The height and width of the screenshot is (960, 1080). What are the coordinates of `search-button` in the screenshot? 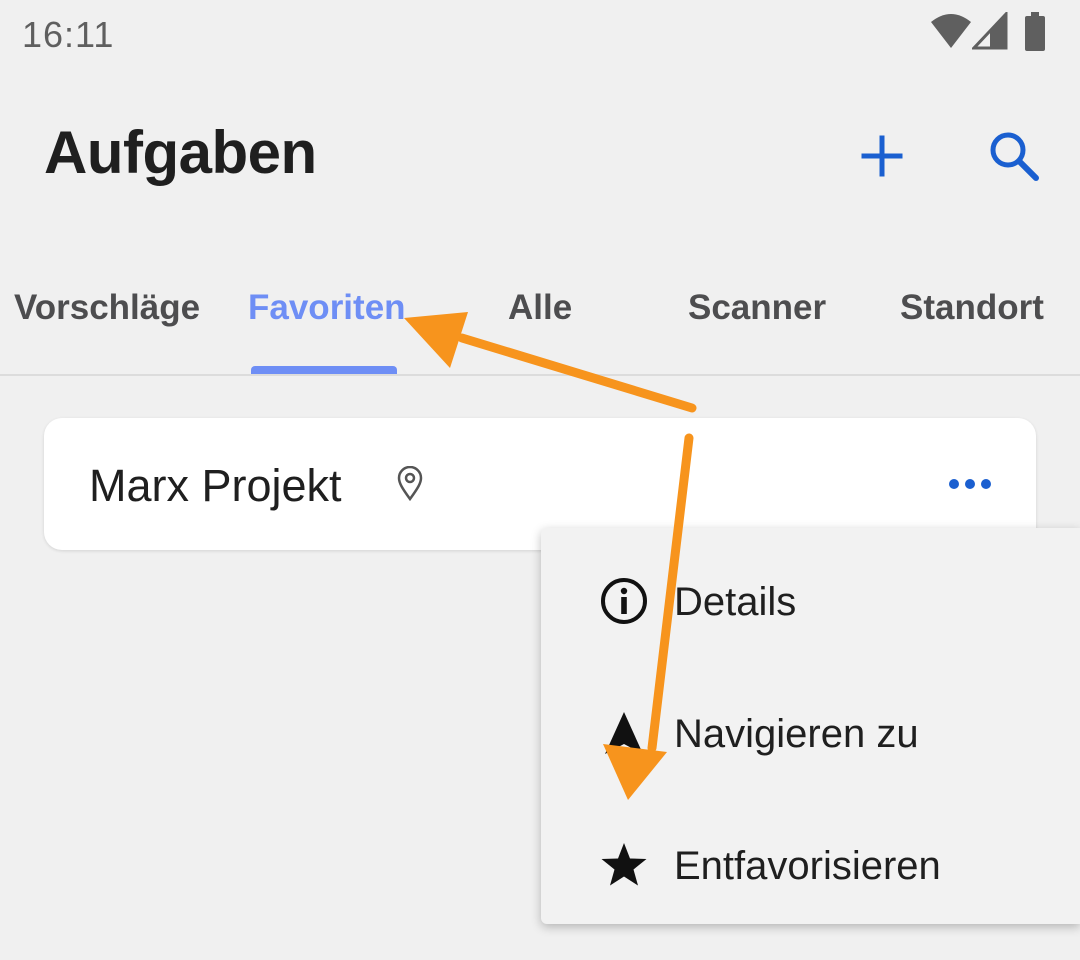 It's located at (1014, 156).